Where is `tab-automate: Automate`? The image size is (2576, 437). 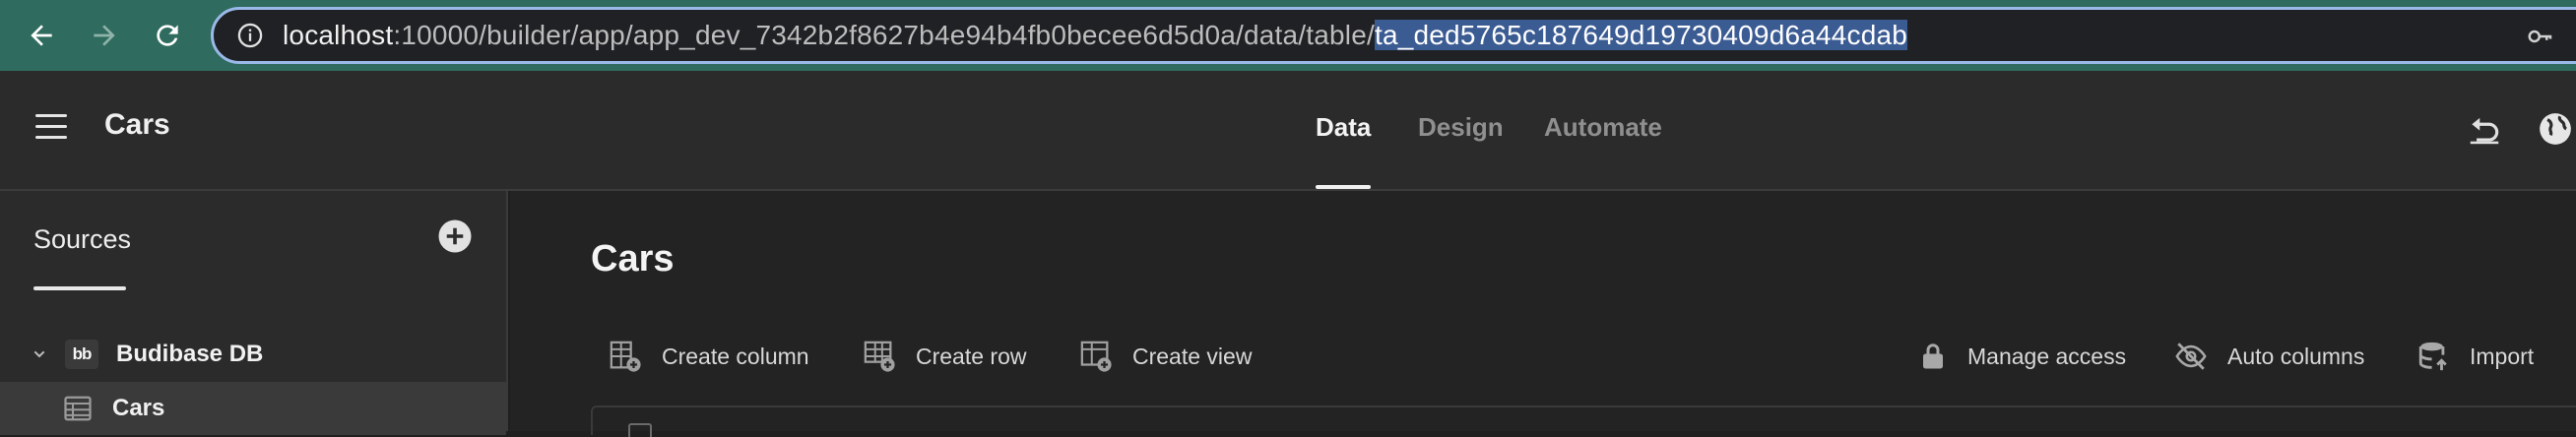
tab-automate: Automate is located at coordinates (1603, 127).